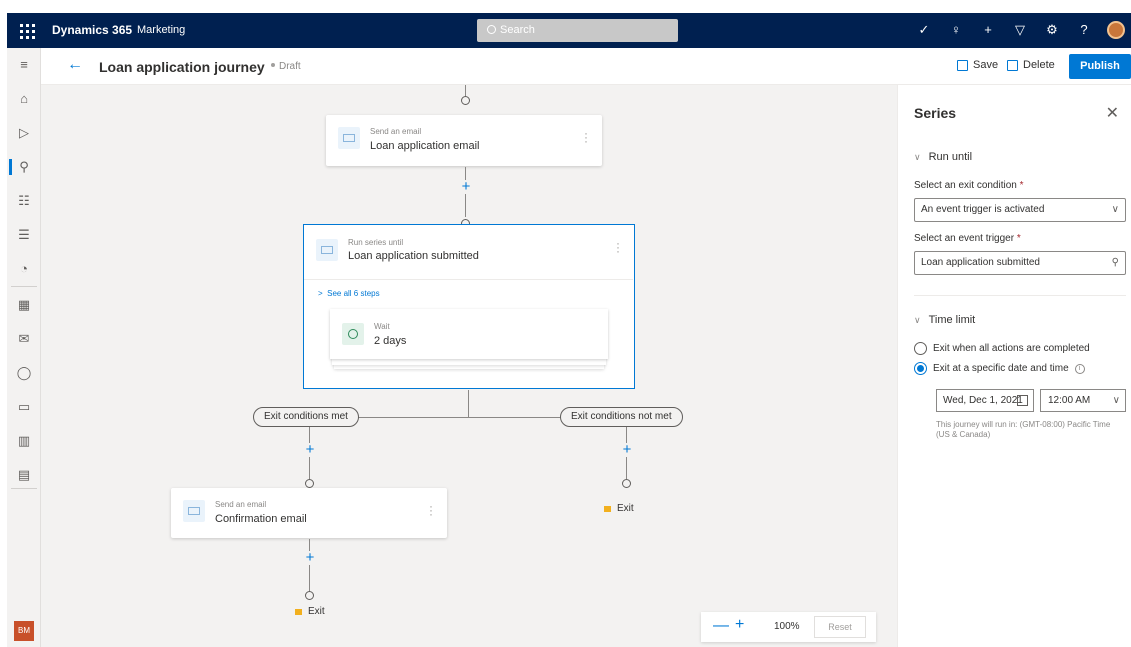 This screenshot has width=1131, height=647. I want to click on zoom-out-button: —, so click(721, 626).